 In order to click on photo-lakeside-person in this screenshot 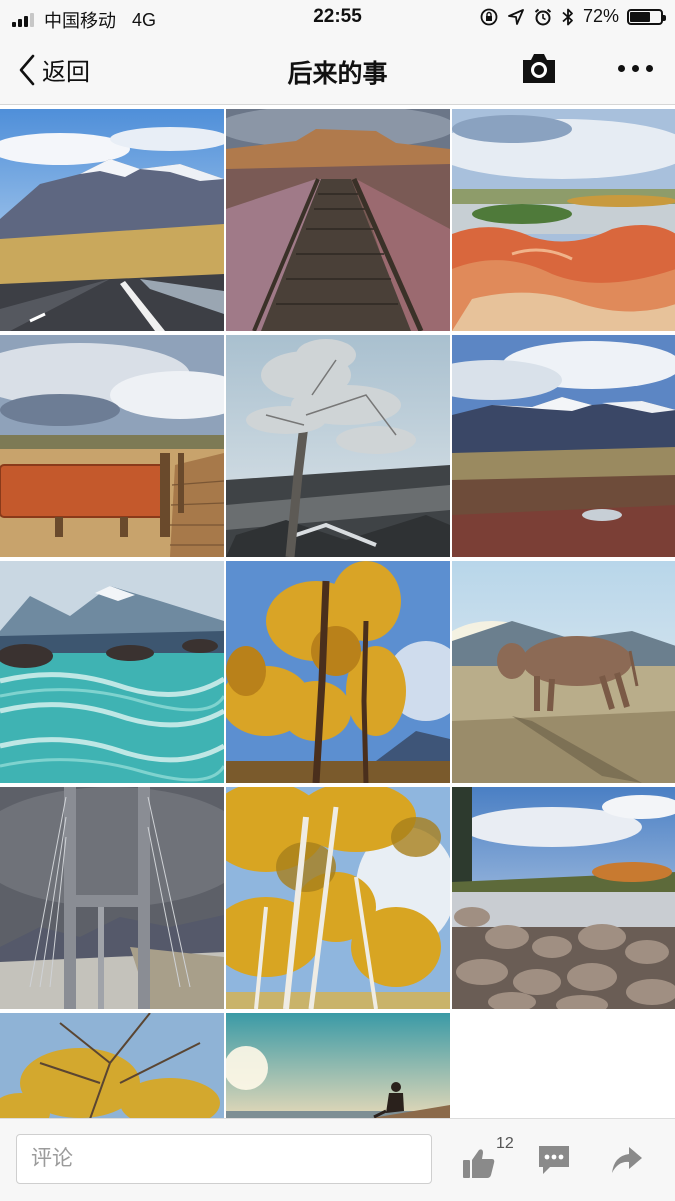, I will do `click(338, 1066)`.